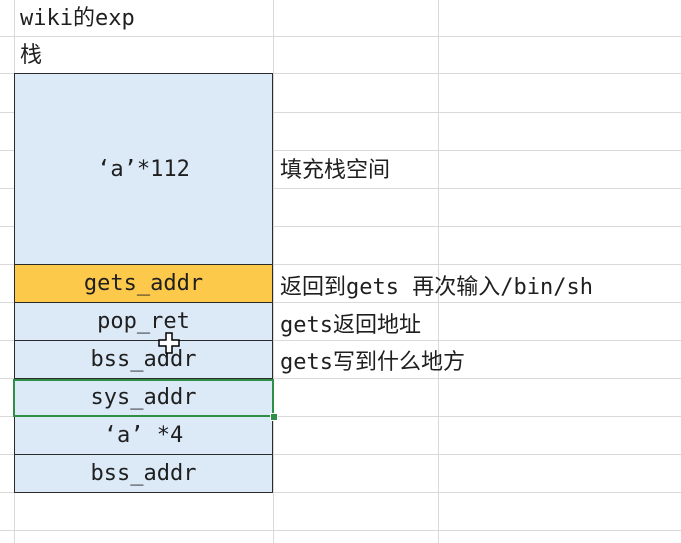 The width and height of the screenshot is (681, 543). I want to click on note-cell: 填充栈空间, so click(335, 171).